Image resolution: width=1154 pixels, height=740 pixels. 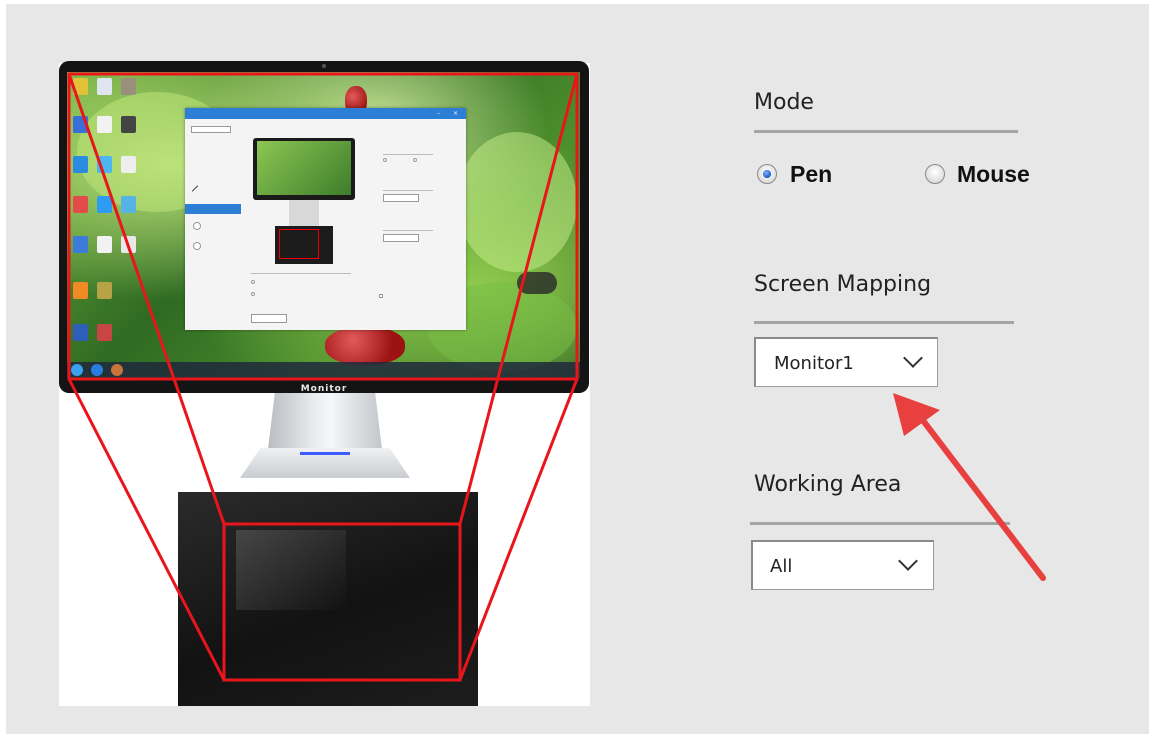 I want to click on mode-divider, so click(x=886, y=131).